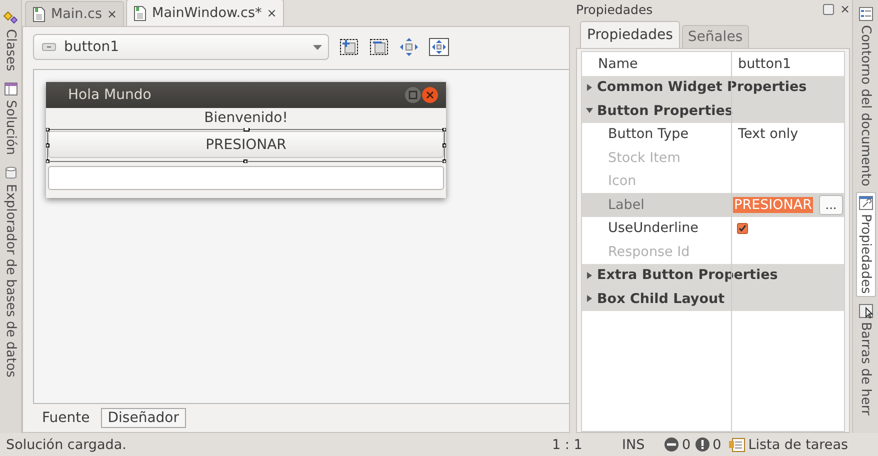 The image size is (878, 456). I want to click on selection-frame, so click(246, 145).